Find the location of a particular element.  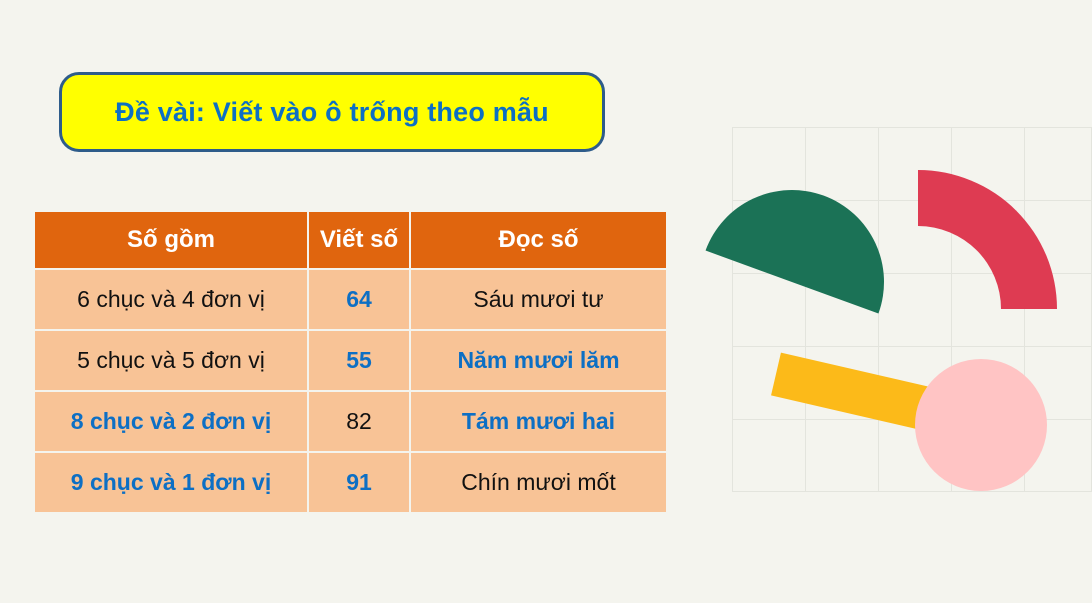

table-header: Số gồm Viết số Đọc số is located at coordinates (350, 240).